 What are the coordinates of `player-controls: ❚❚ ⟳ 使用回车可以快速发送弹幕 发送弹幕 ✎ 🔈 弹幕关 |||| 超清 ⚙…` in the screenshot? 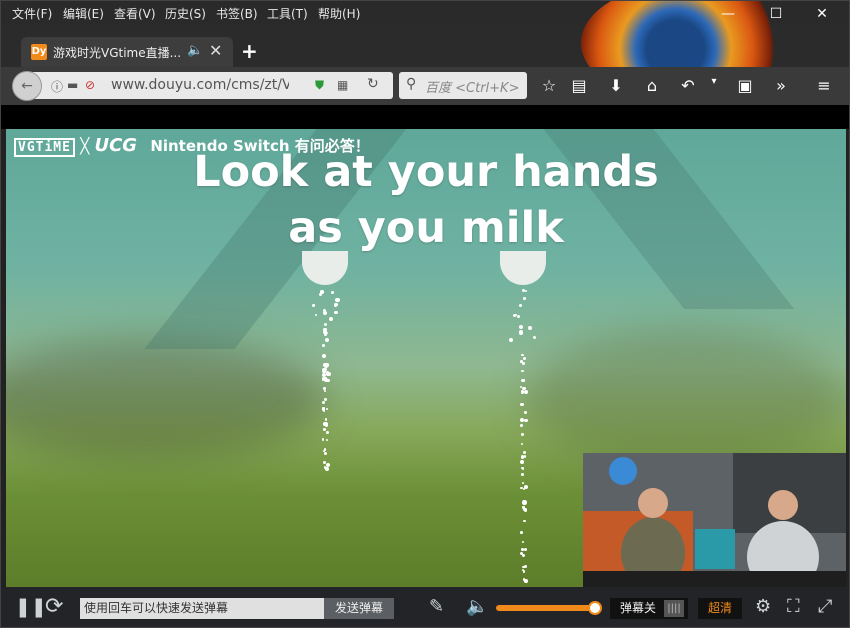 It's located at (425, 607).